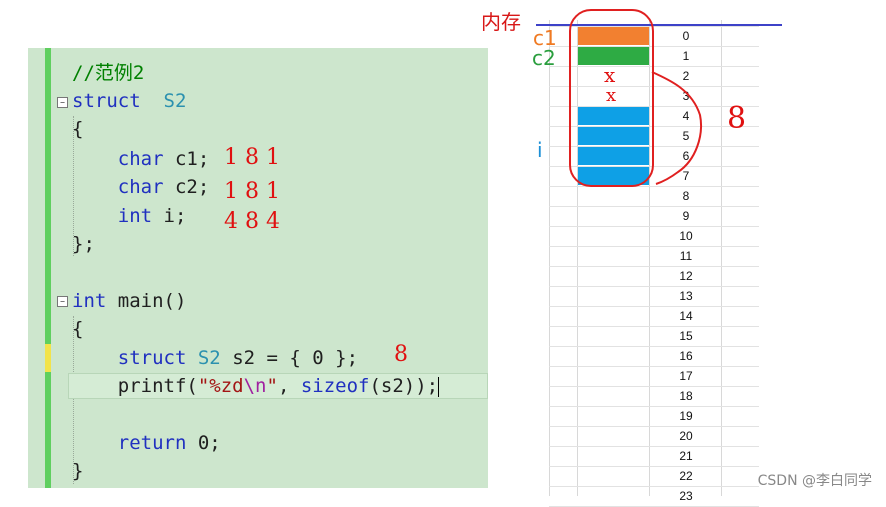  What do you see at coordinates (220, 386) in the screenshot?
I see `code-token: "%zd` at bounding box center [220, 386].